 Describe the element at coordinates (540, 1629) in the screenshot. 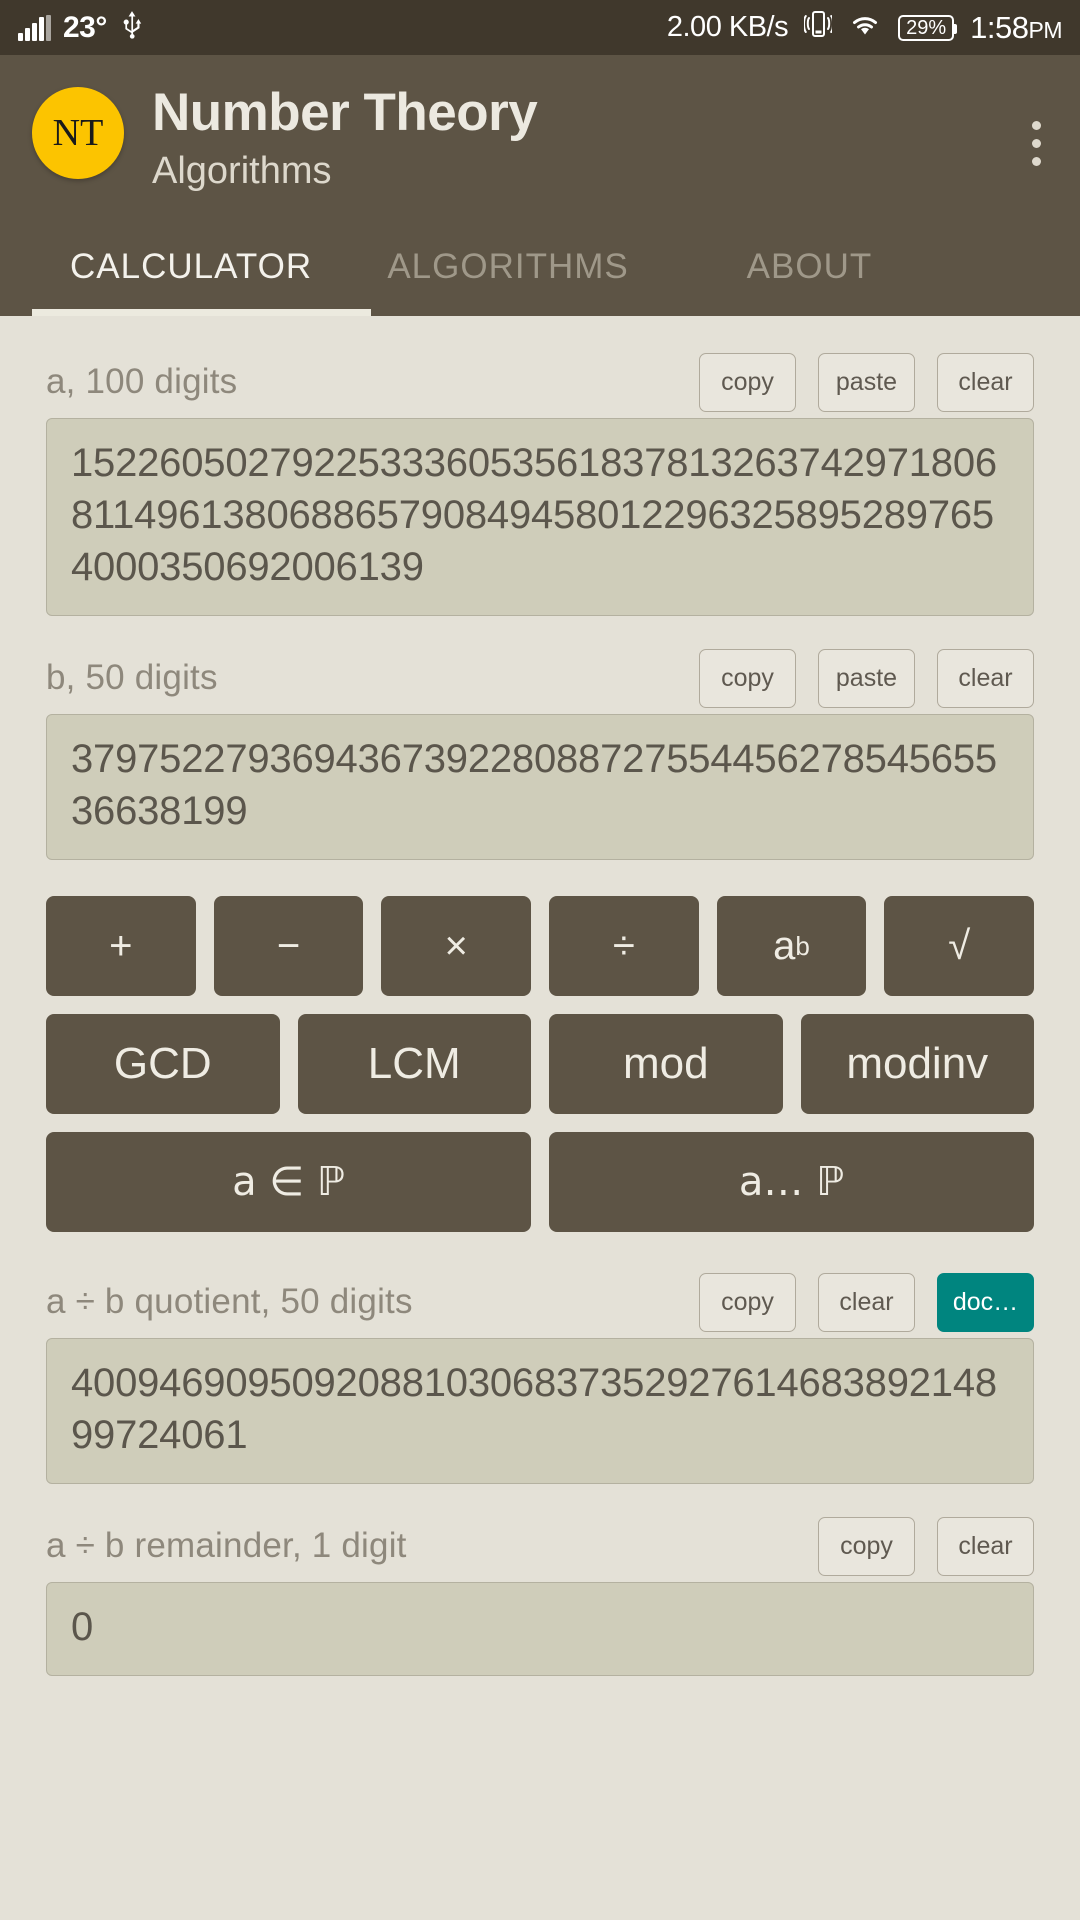

I see `field-remainder-output: 0` at that location.